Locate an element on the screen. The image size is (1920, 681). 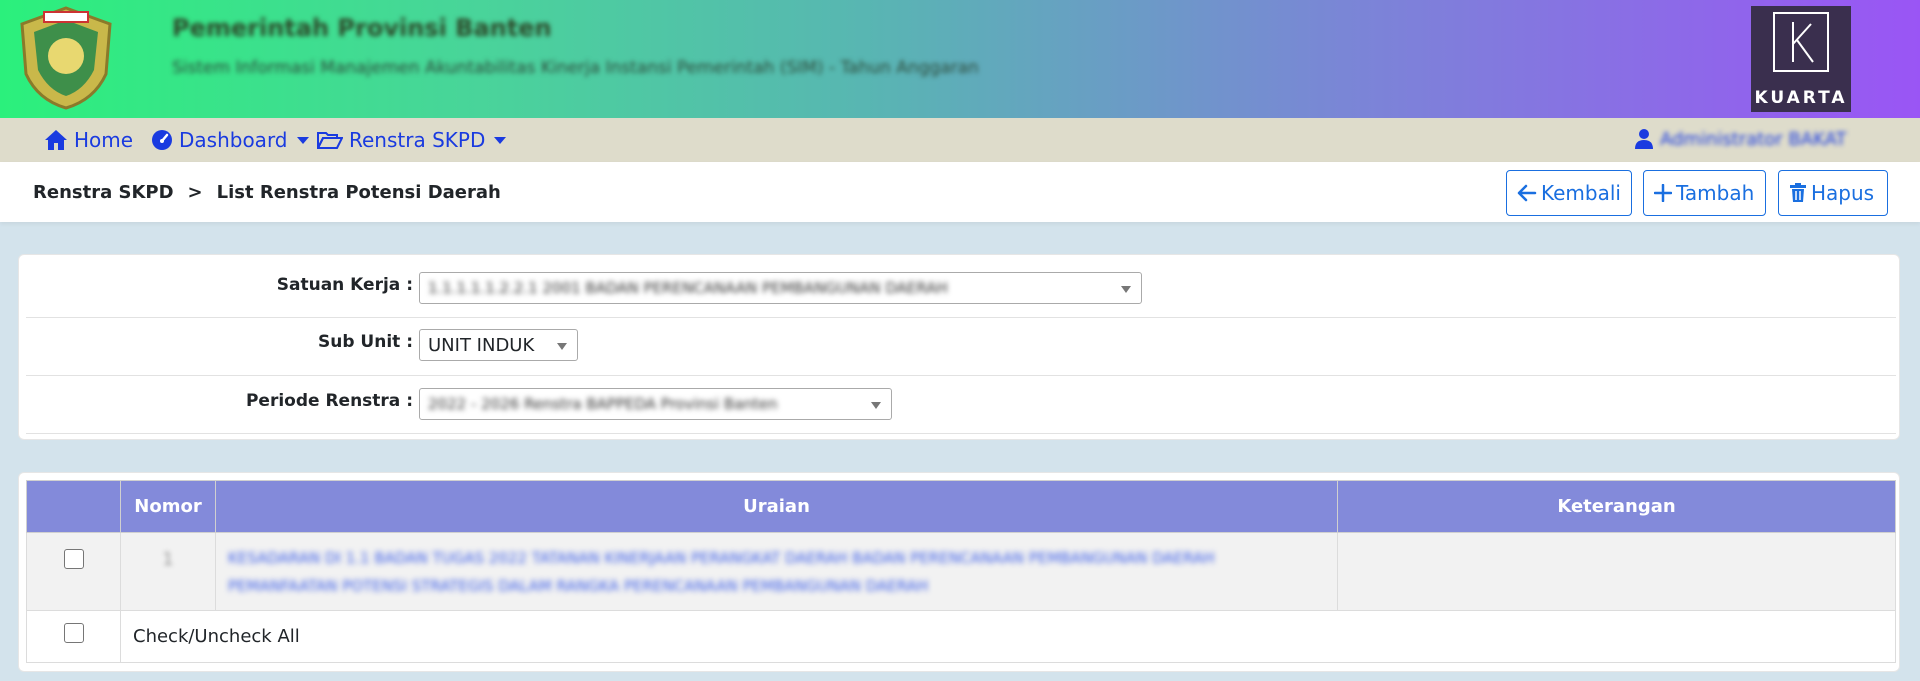
breadcrumb: Renstra SKPD > List Renstra Potensi Daerah is located at coordinates (267, 192).